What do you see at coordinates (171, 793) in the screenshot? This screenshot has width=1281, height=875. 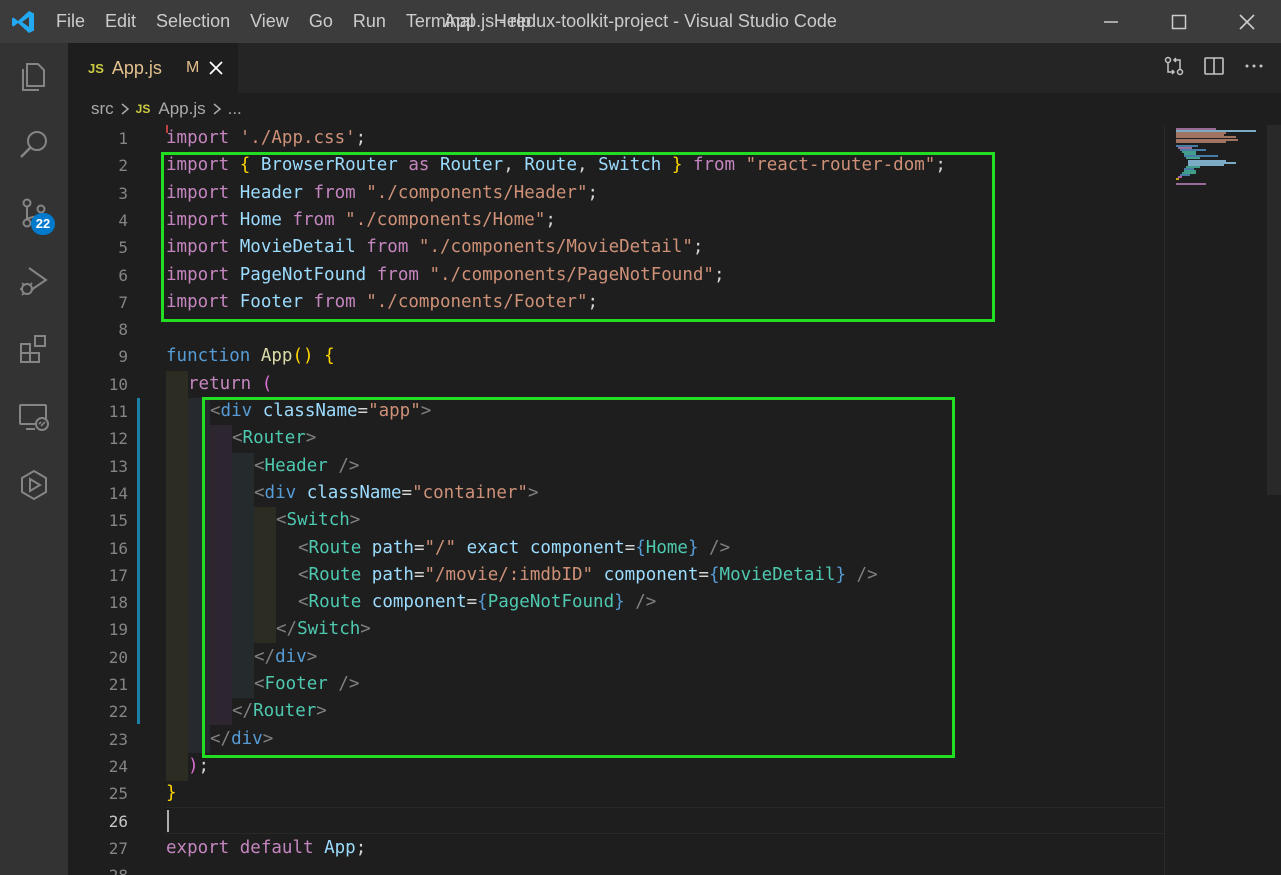 I see `code-line-25: }` at bounding box center [171, 793].